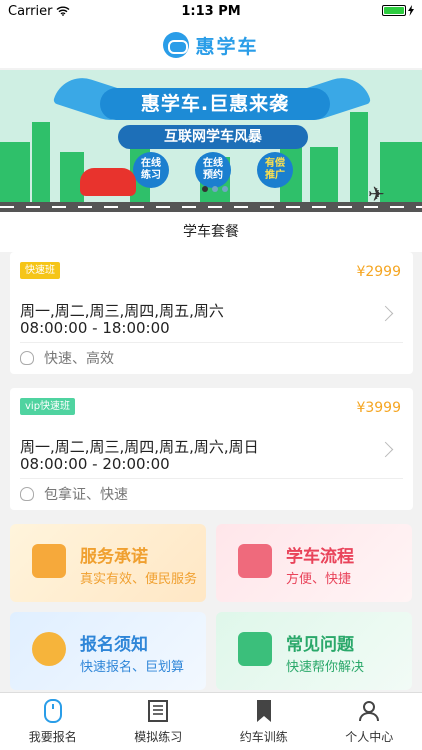 The height and width of the screenshot is (750, 422). Describe the element at coordinates (369, 736) in the screenshot. I see `tab-label: 个人中心` at that location.